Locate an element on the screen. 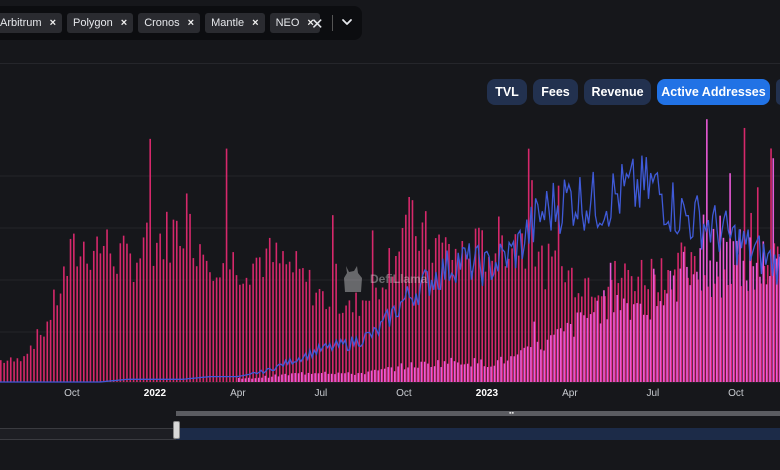  chain-tag-mantle: Mantle × is located at coordinates (235, 23).